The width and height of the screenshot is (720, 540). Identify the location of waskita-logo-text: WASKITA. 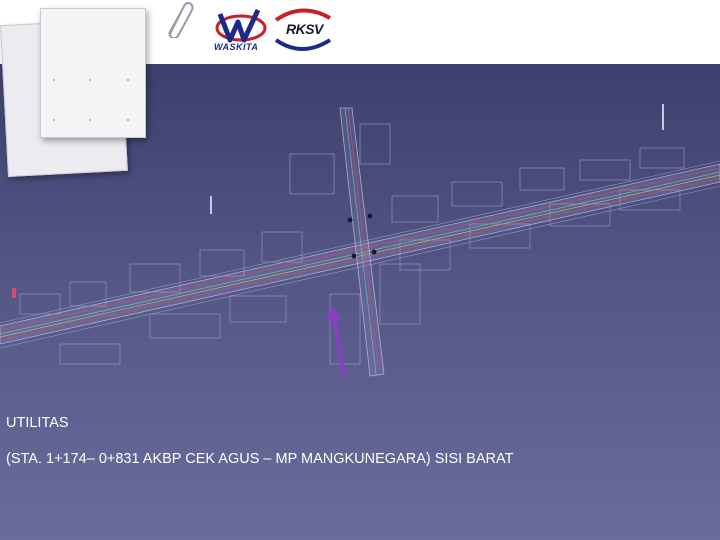
(236, 47).